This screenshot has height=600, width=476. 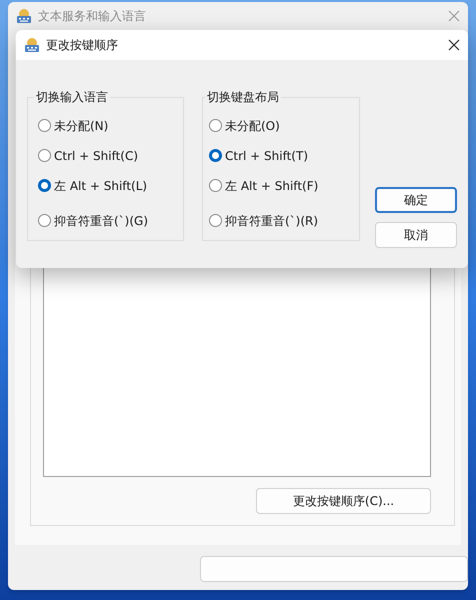 What do you see at coordinates (82, 45) in the screenshot?
I see `dialog-title: 更改按键顺序` at bounding box center [82, 45].